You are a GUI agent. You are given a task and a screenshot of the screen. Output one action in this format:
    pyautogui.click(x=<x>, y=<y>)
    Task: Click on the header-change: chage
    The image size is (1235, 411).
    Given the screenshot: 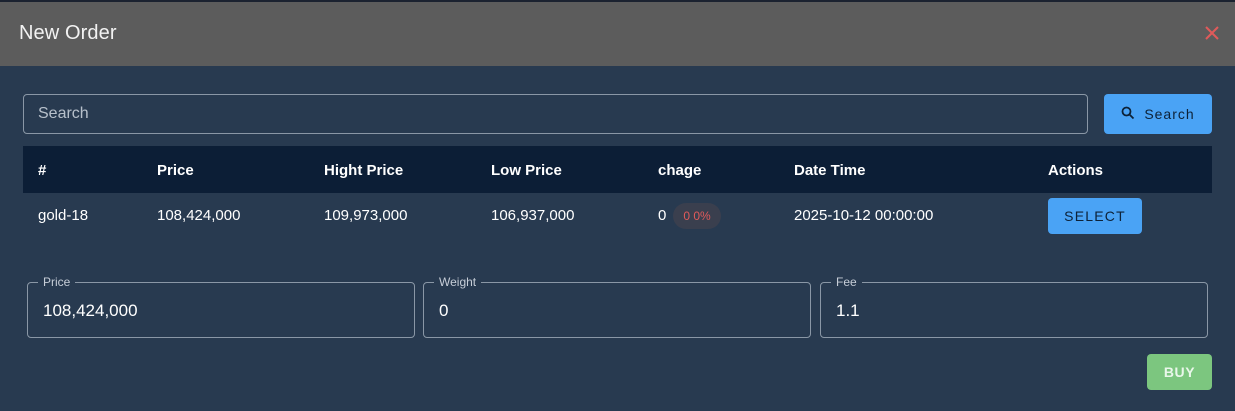 What is the action you would take?
    pyautogui.click(x=680, y=170)
    